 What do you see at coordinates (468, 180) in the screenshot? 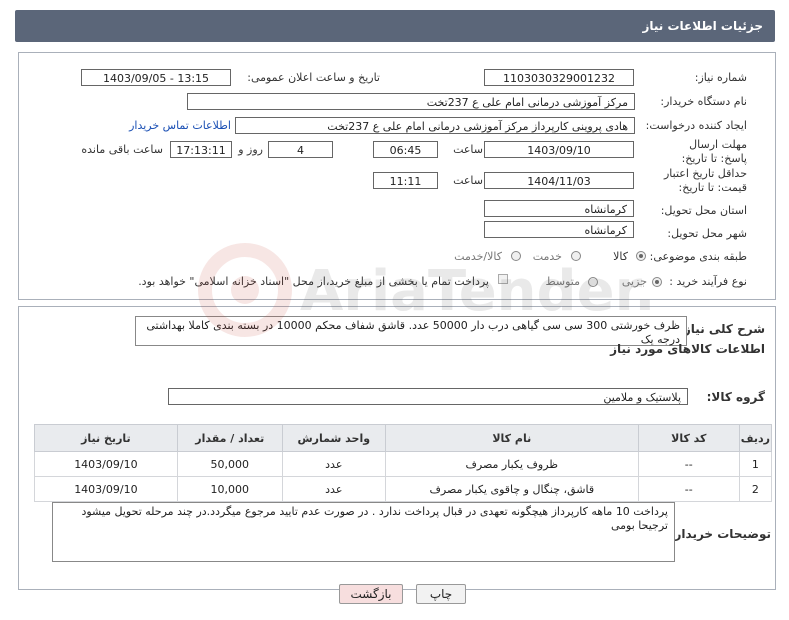
I see `price-validity-time-label: ساعت` at bounding box center [468, 180].